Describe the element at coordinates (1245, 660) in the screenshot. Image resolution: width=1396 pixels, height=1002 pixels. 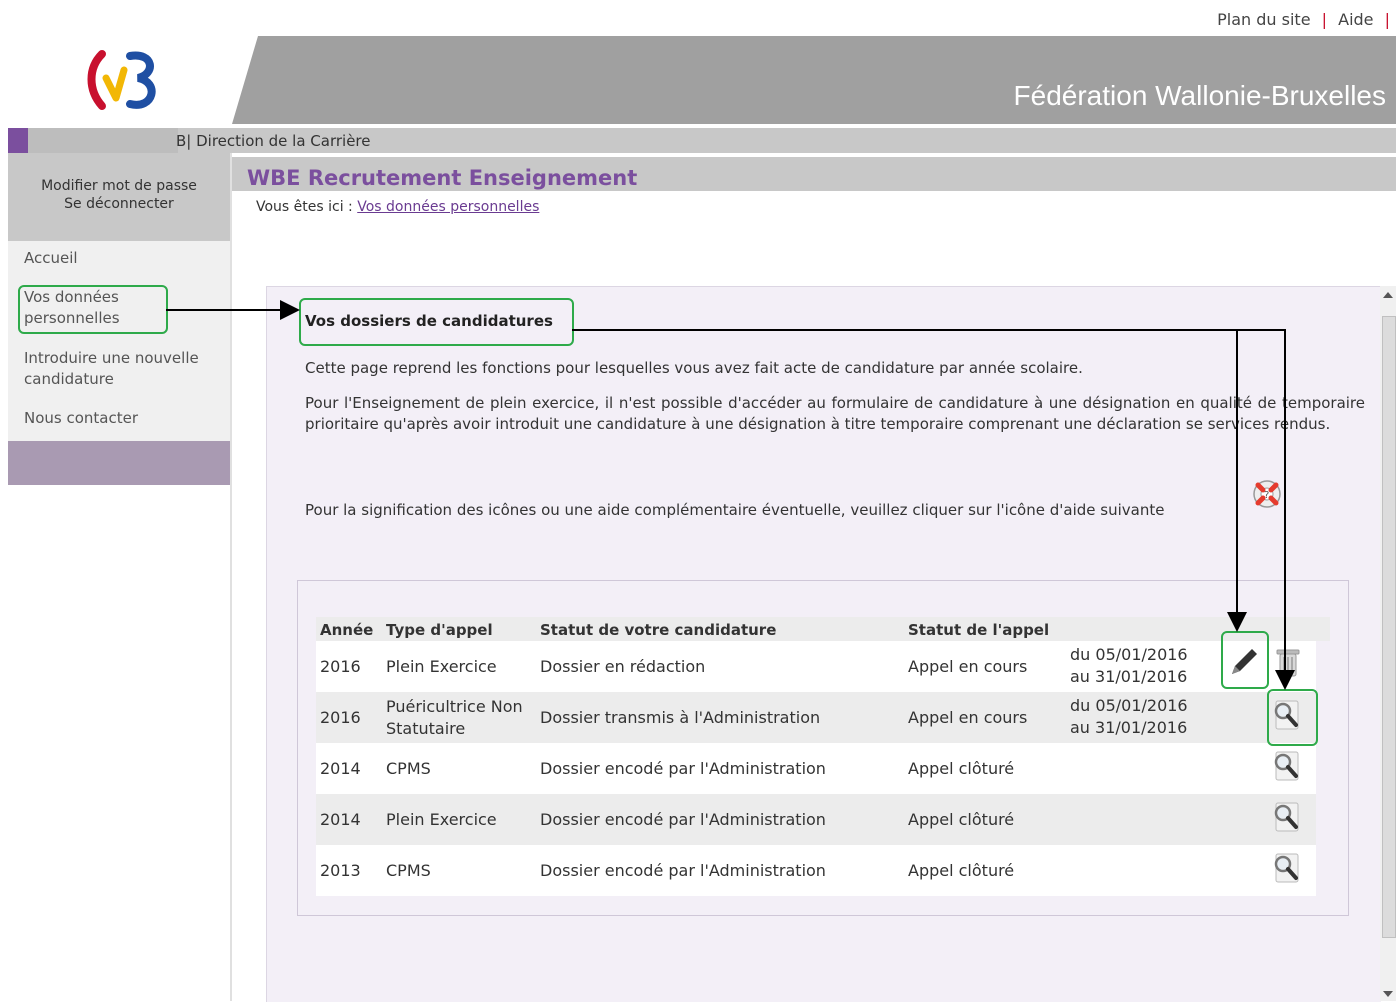
I see `highlight-edit-icon` at that location.